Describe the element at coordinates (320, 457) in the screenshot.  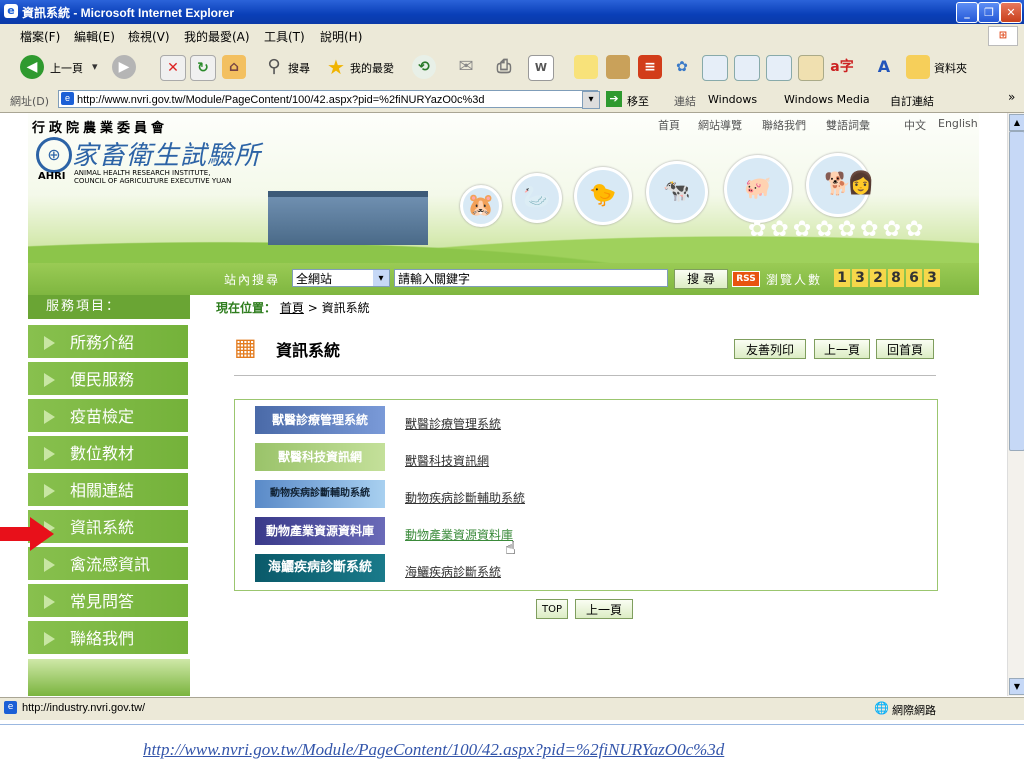
I see `system-banner: 獸醫科技資訊網` at that location.